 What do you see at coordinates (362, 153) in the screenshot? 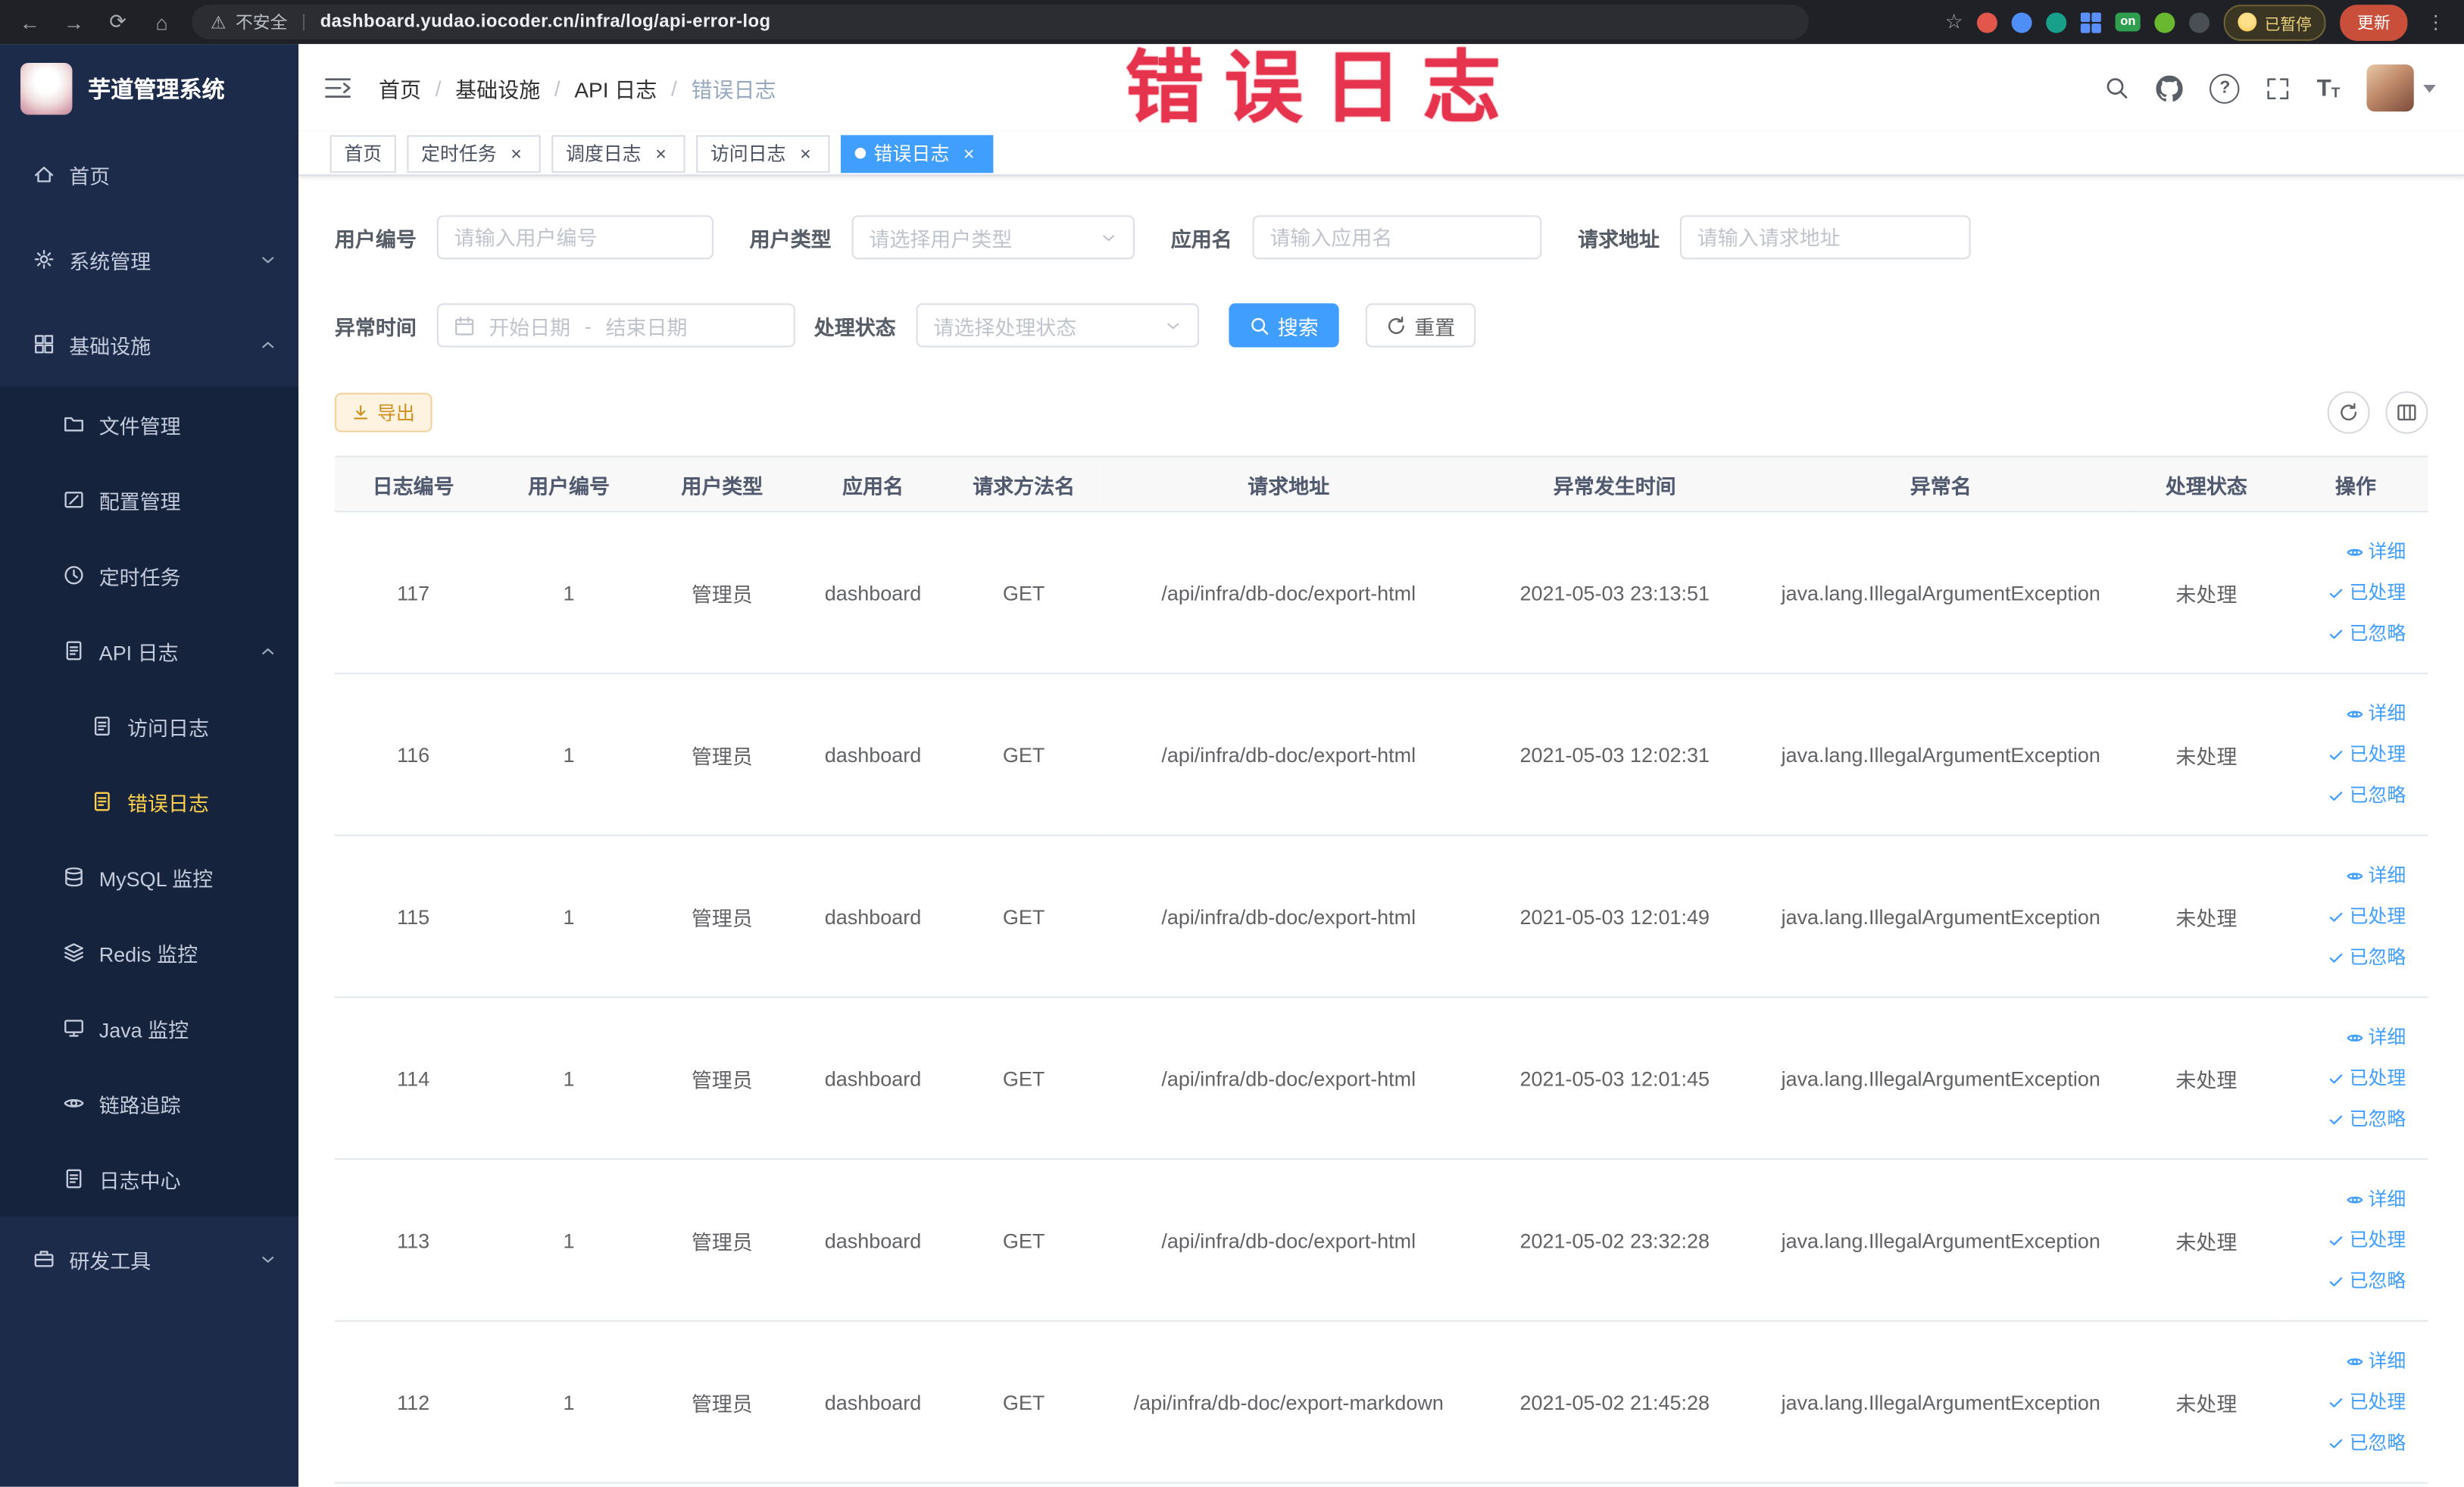
I see `tab-home: 首页` at bounding box center [362, 153].